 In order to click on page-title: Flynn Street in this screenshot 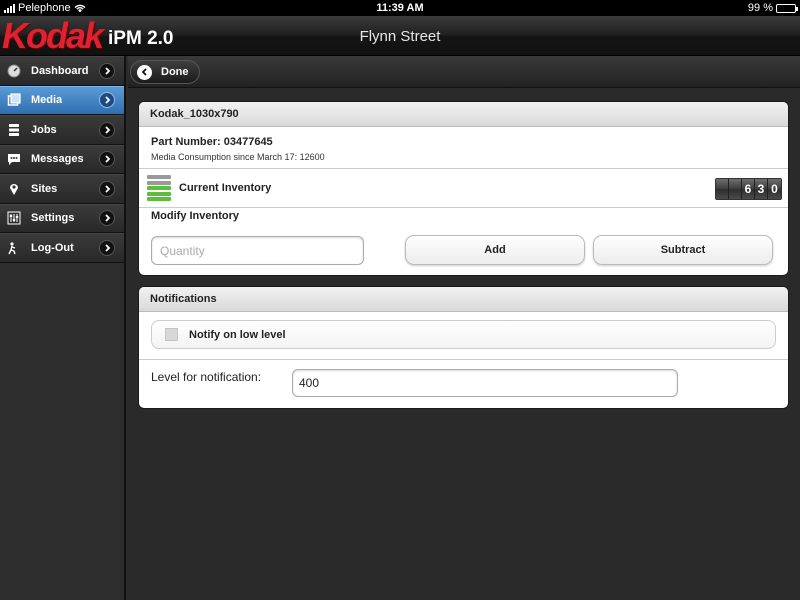, I will do `click(400, 36)`.